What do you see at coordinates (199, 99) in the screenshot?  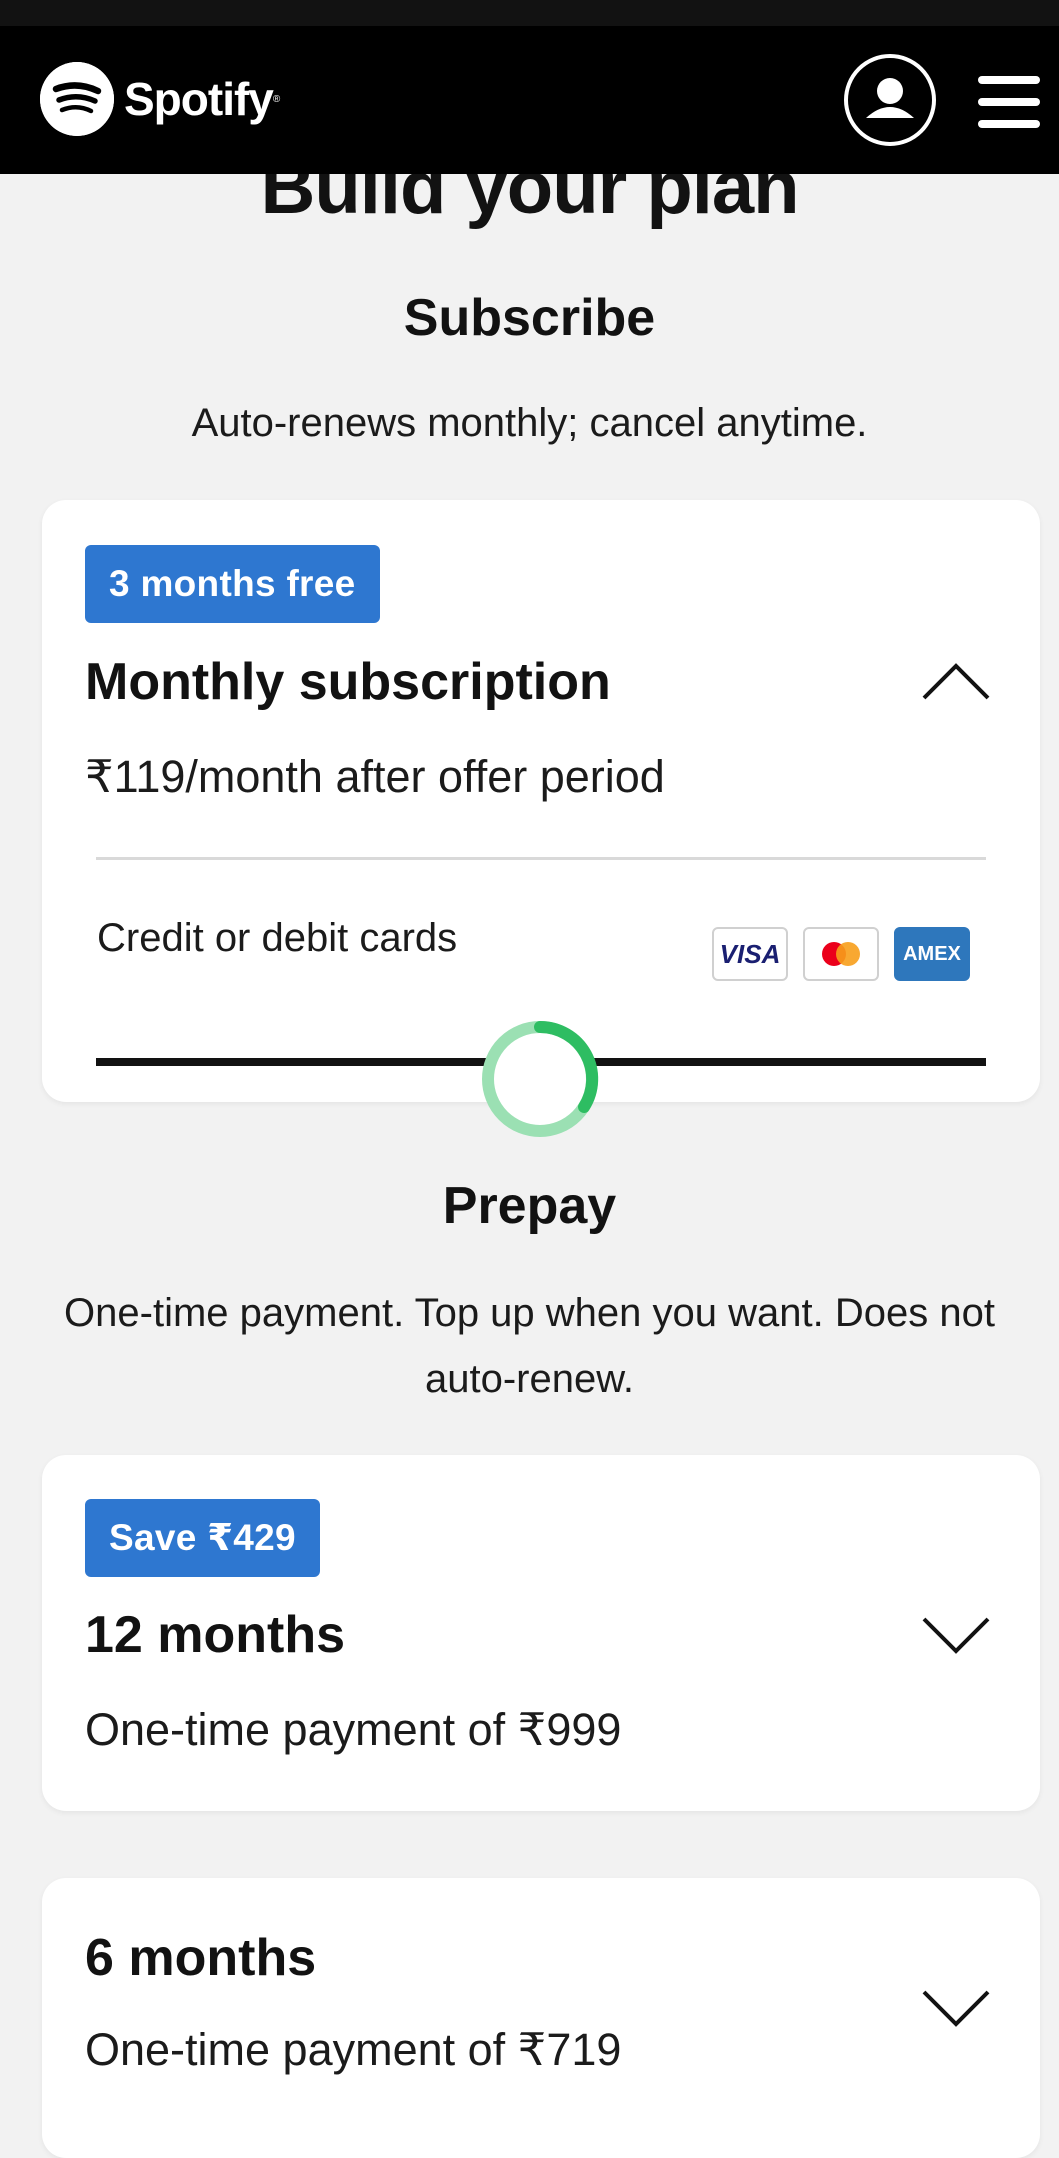 I see `brand-name: Spotify` at bounding box center [199, 99].